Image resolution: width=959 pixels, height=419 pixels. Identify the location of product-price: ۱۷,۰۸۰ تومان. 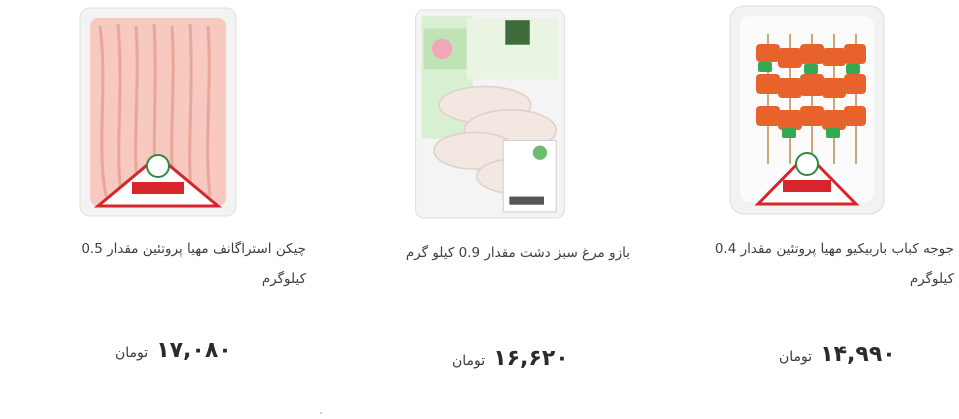
(173, 350).